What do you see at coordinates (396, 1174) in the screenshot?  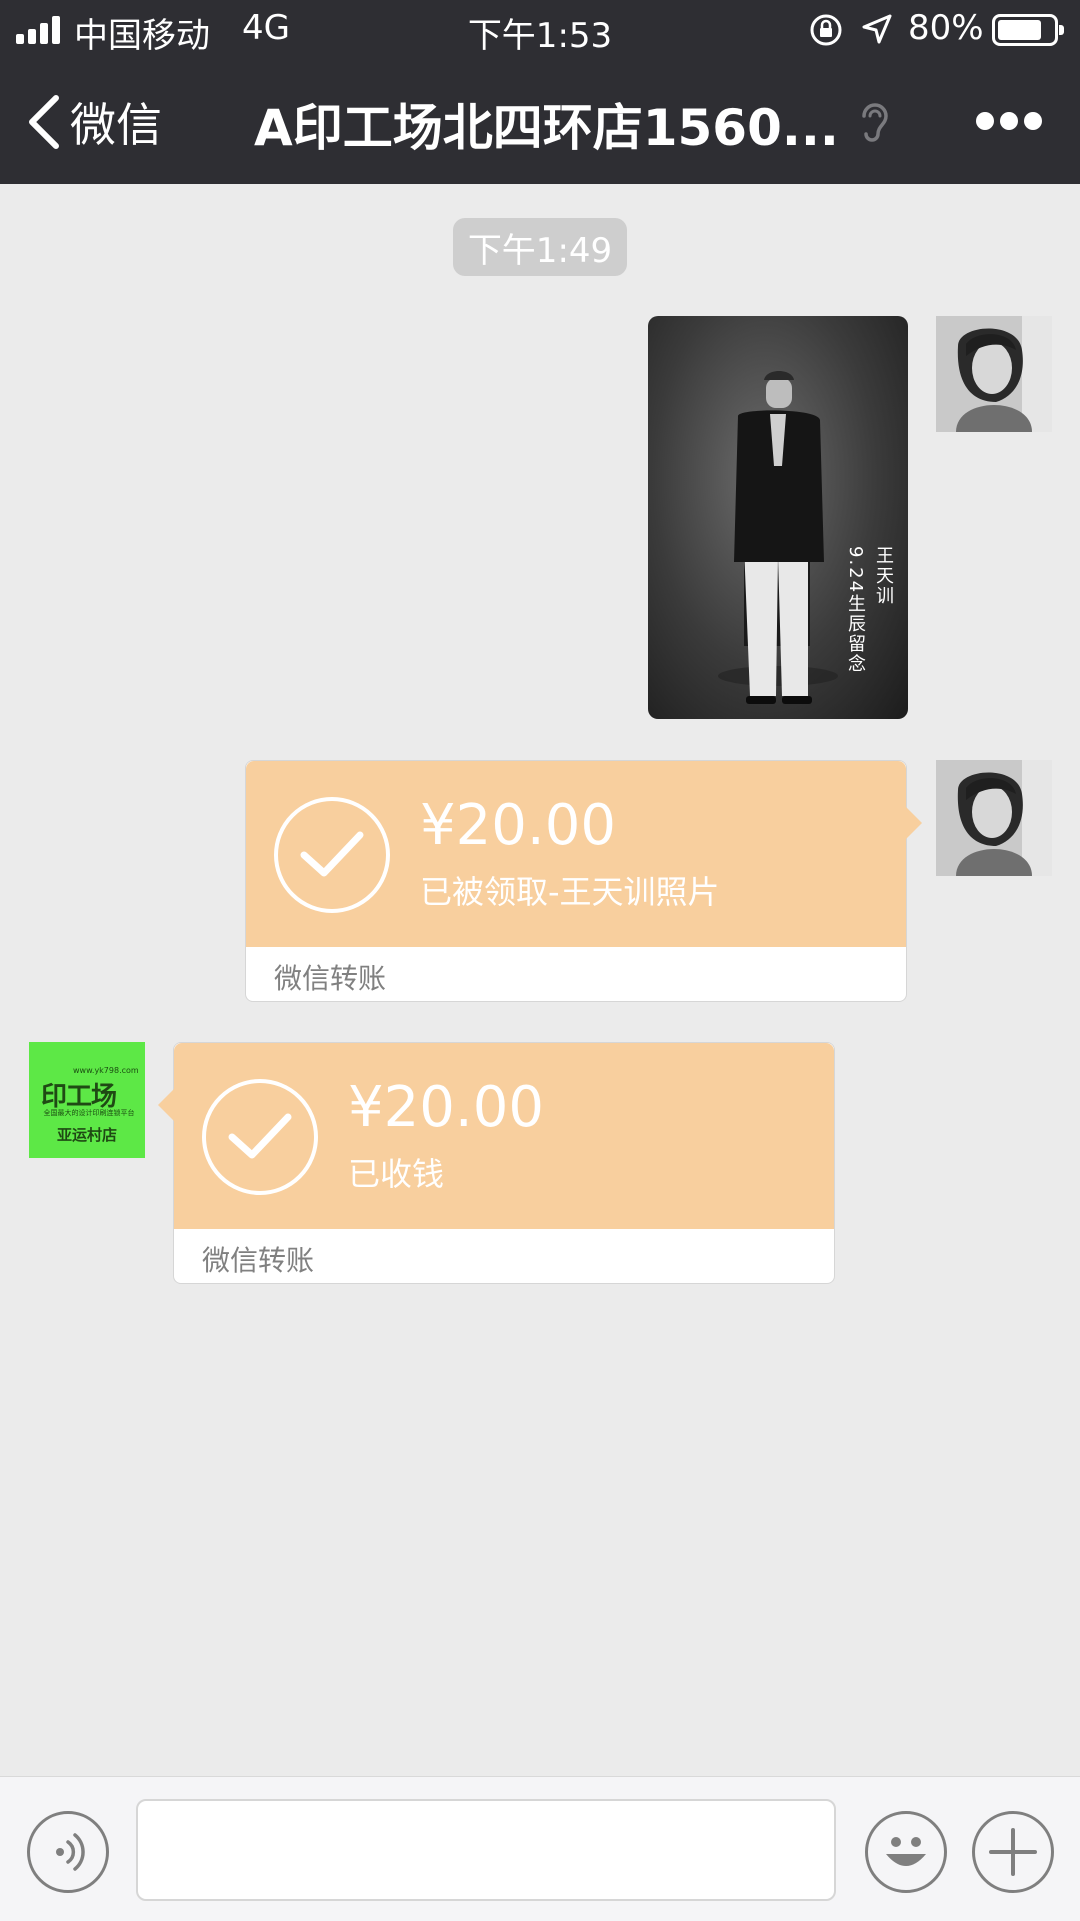 I see `transfer-status: 已收钱` at bounding box center [396, 1174].